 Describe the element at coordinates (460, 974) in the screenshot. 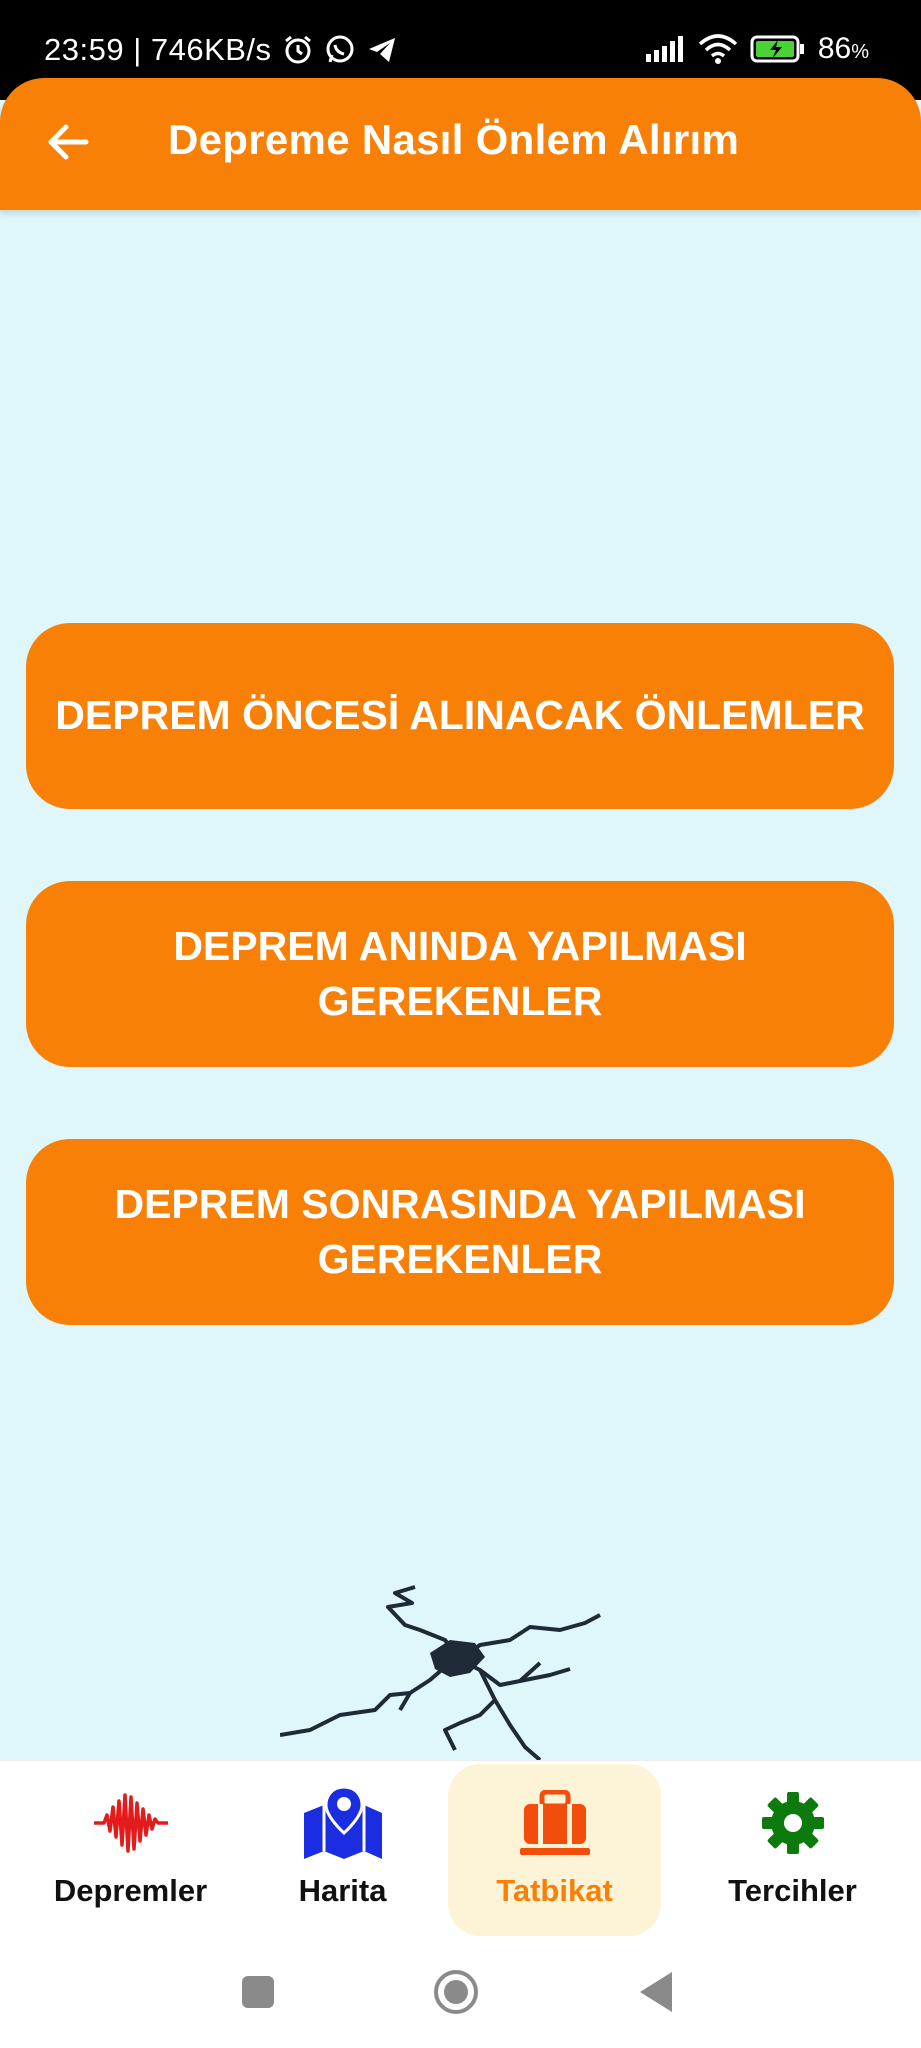

I see `during-earthquake-button: DEPREM ANINDA YAPILMASI GEREKENLER` at that location.